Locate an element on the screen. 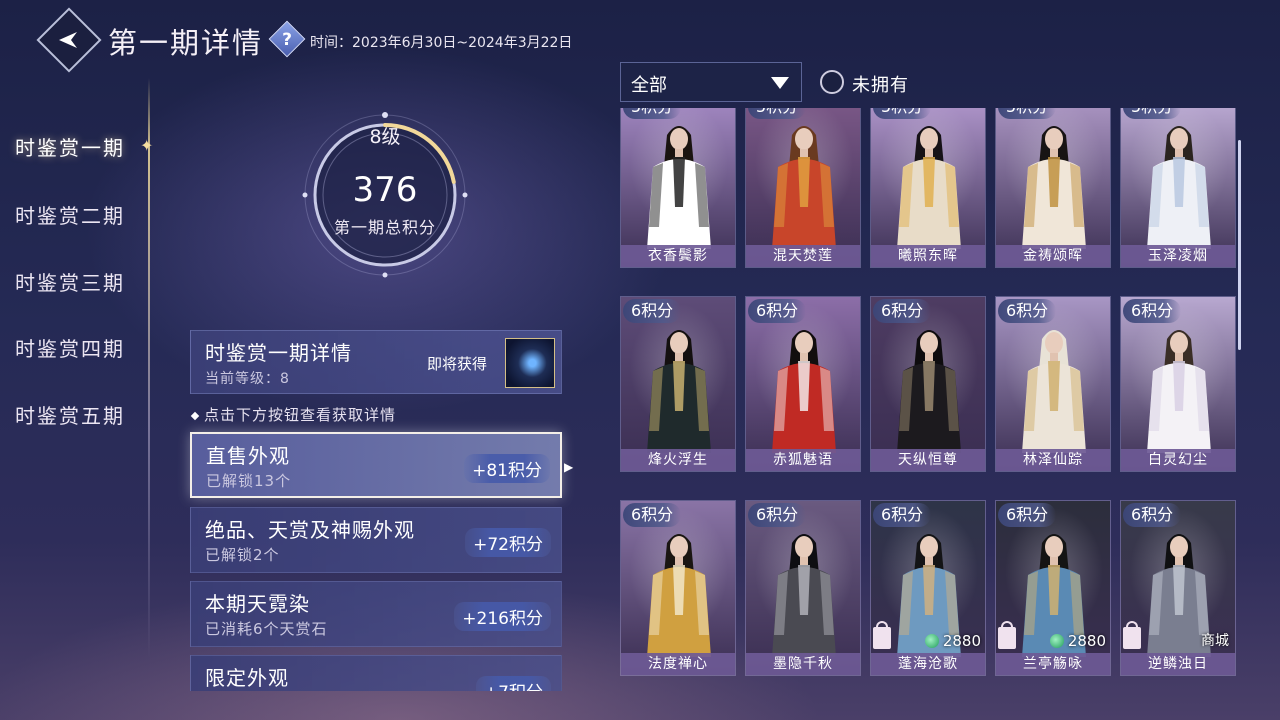  outfit-card: 5积分衣香鬓影 is located at coordinates (678, 188).